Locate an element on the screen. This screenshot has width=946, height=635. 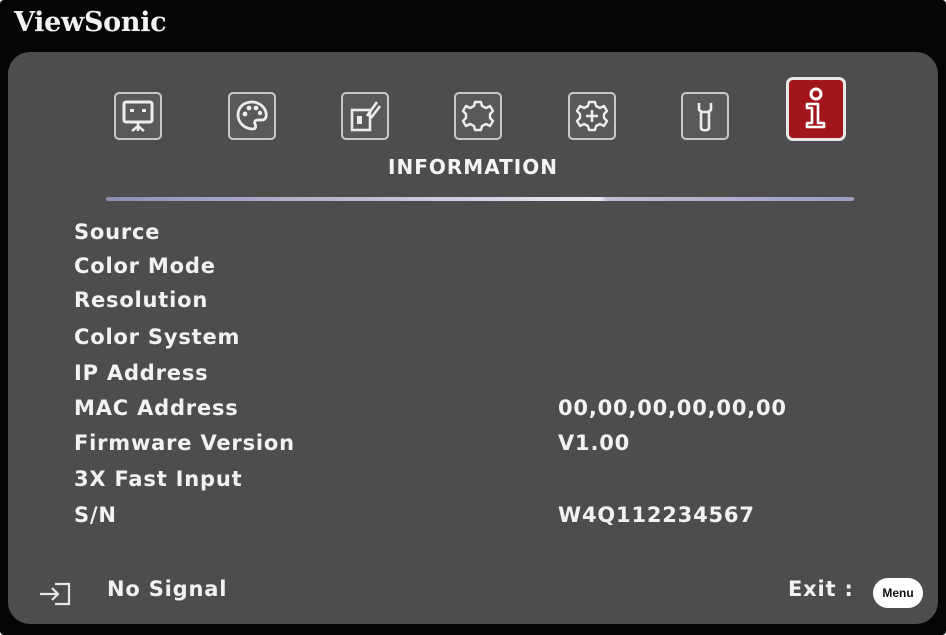
info-row-firmware-version: Firmware Version V1.00 is located at coordinates (474, 446).